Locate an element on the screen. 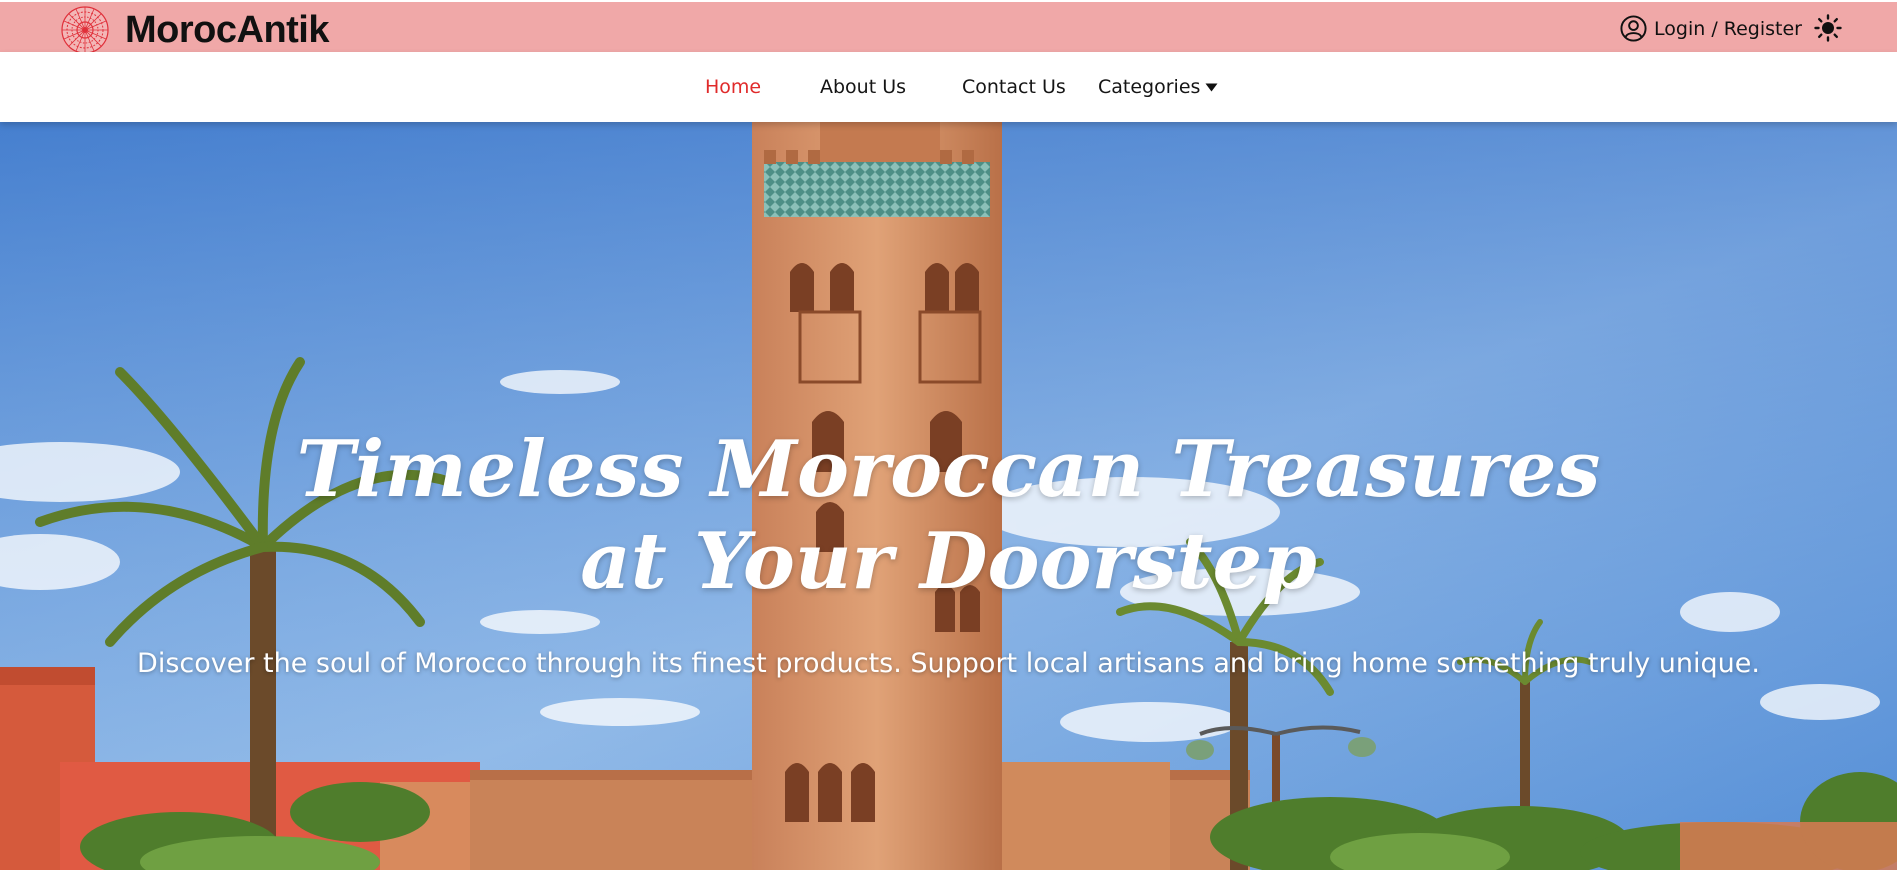 The width and height of the screenshot is (1897, 870). nav-categories-dropdown: Categories is located at coordinates (1158, 87).